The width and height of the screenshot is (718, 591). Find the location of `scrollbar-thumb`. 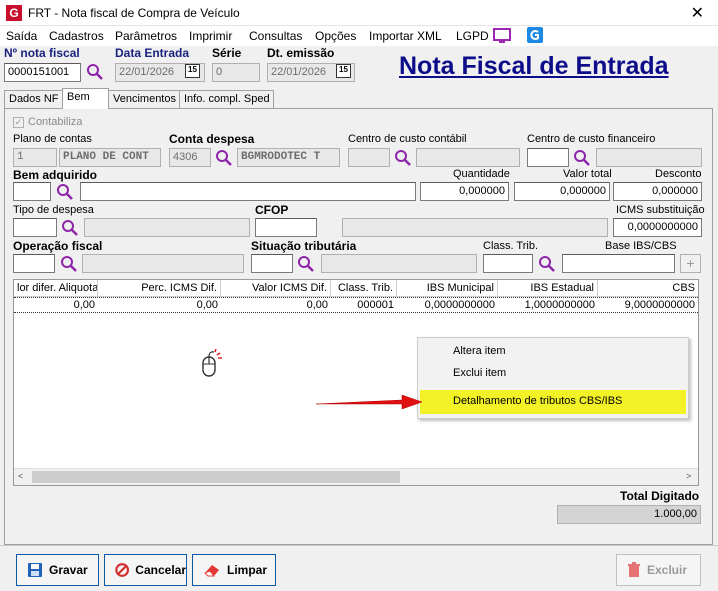

scrollbar-thumb is located at coordinates (216, 477).